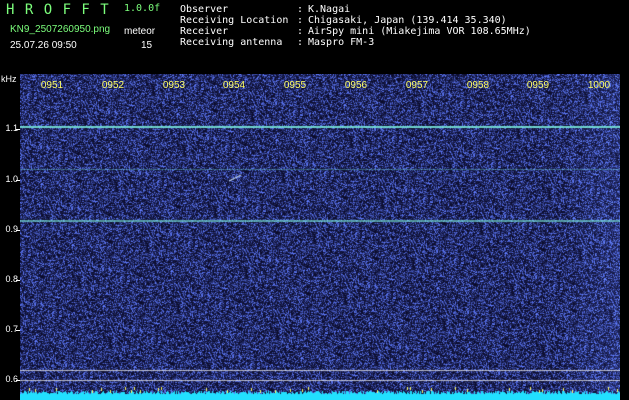  I want to click on app-version: 1.0.0f, so click(142, 8).